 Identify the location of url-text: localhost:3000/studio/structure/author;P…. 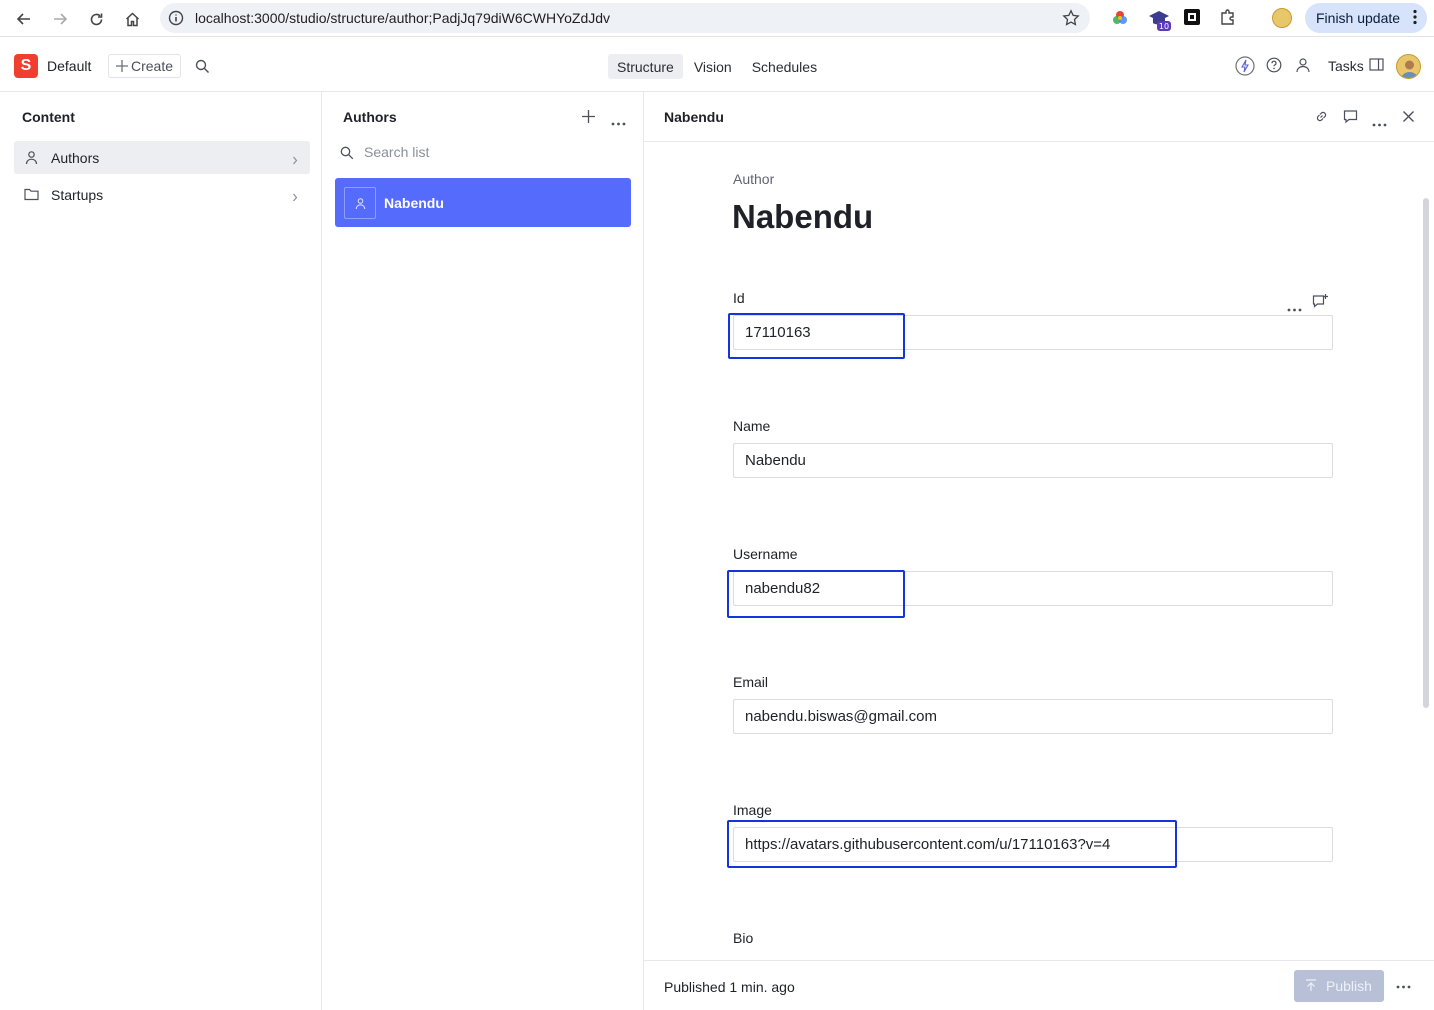
(403, 18).